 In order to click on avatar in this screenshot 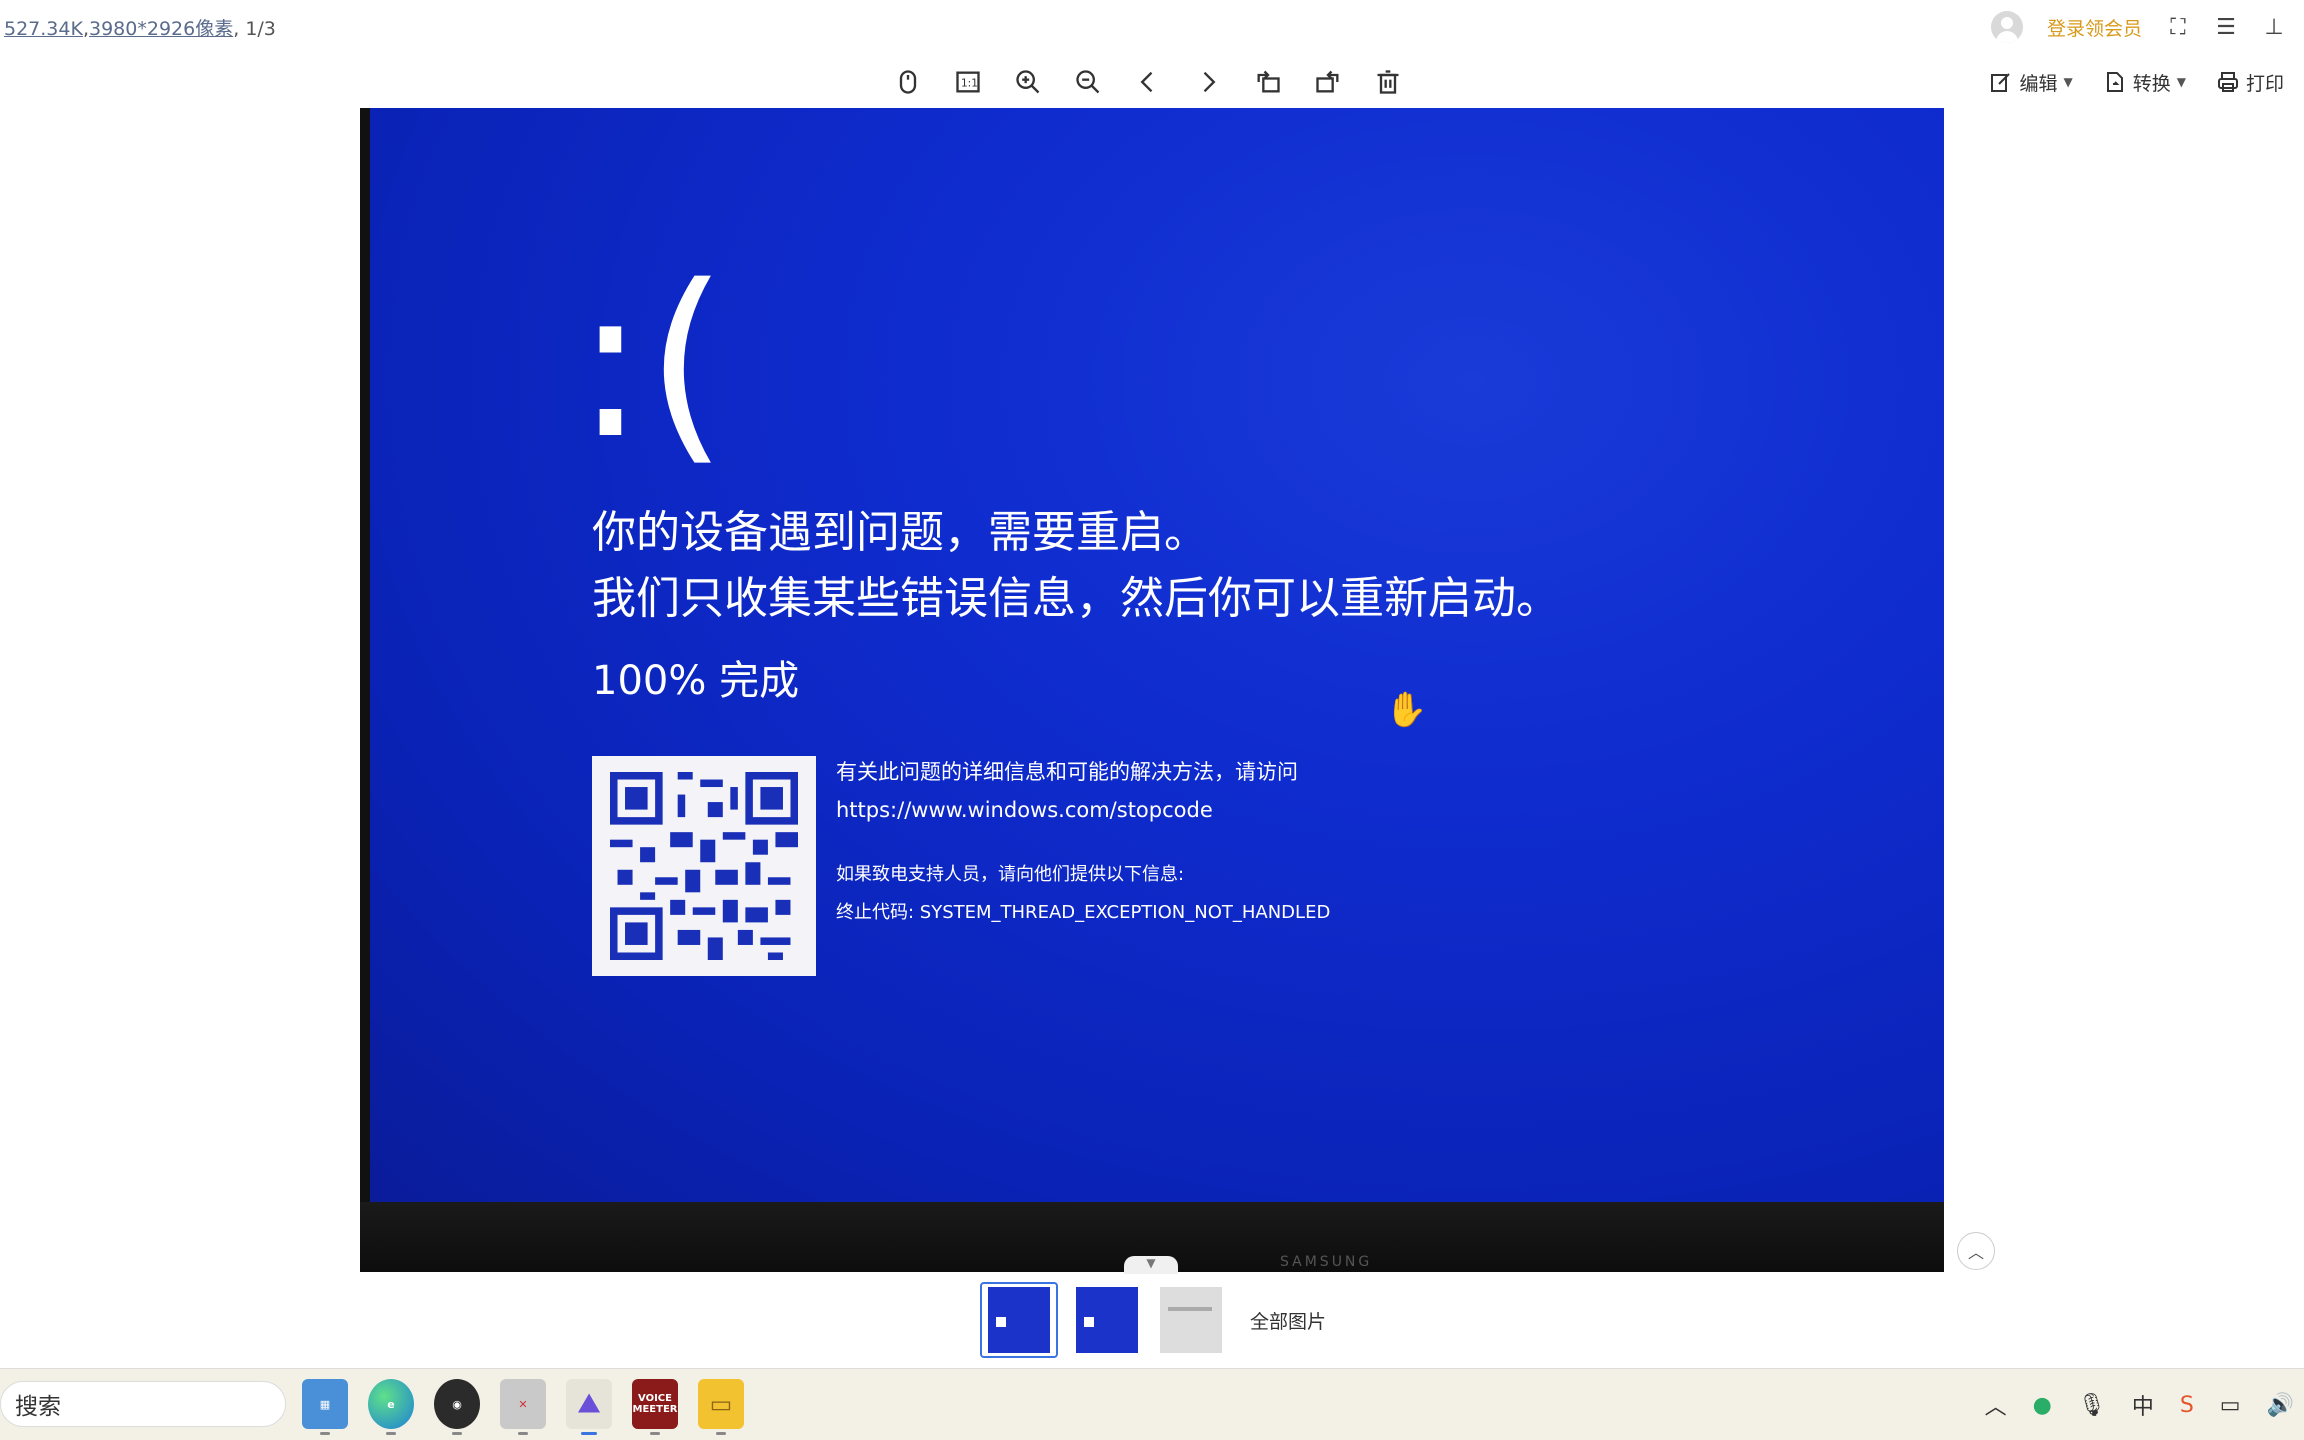, I will do `click(2006, 27)`.